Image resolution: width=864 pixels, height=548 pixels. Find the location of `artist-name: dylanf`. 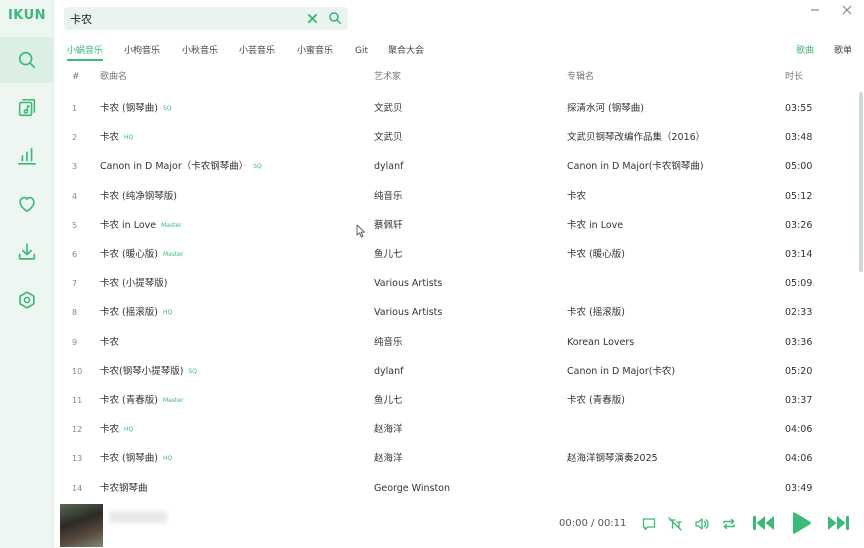

artist-name: dylanf is located at coordinates (389, 371).